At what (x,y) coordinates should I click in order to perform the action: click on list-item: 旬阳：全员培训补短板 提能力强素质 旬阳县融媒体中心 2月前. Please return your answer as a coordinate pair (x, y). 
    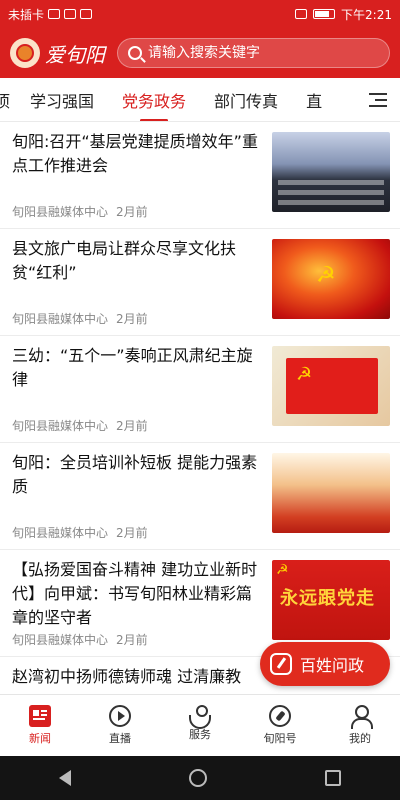
    Looking at the image, I should click on (200, 496).